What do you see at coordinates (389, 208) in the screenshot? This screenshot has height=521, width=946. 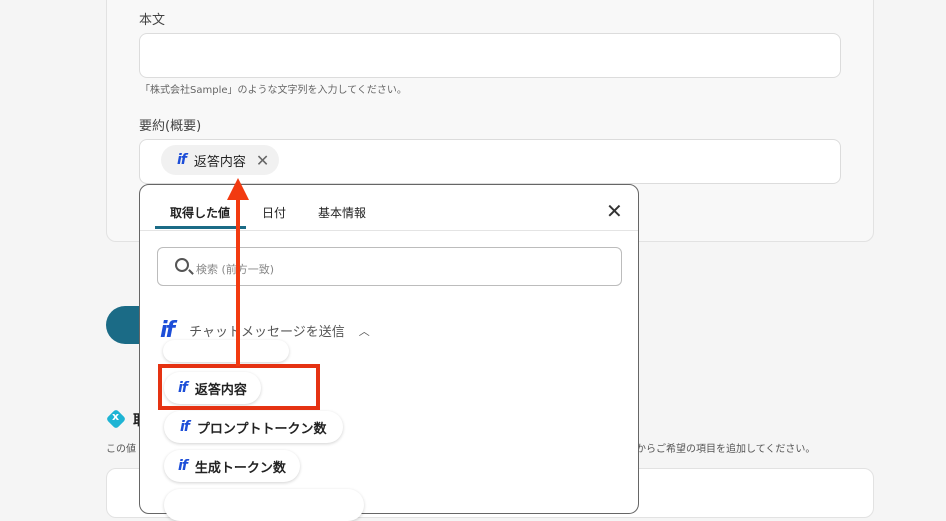 I see `tab-bar: 取得した値 日付 基本情報` at bounding box center [389, 208].